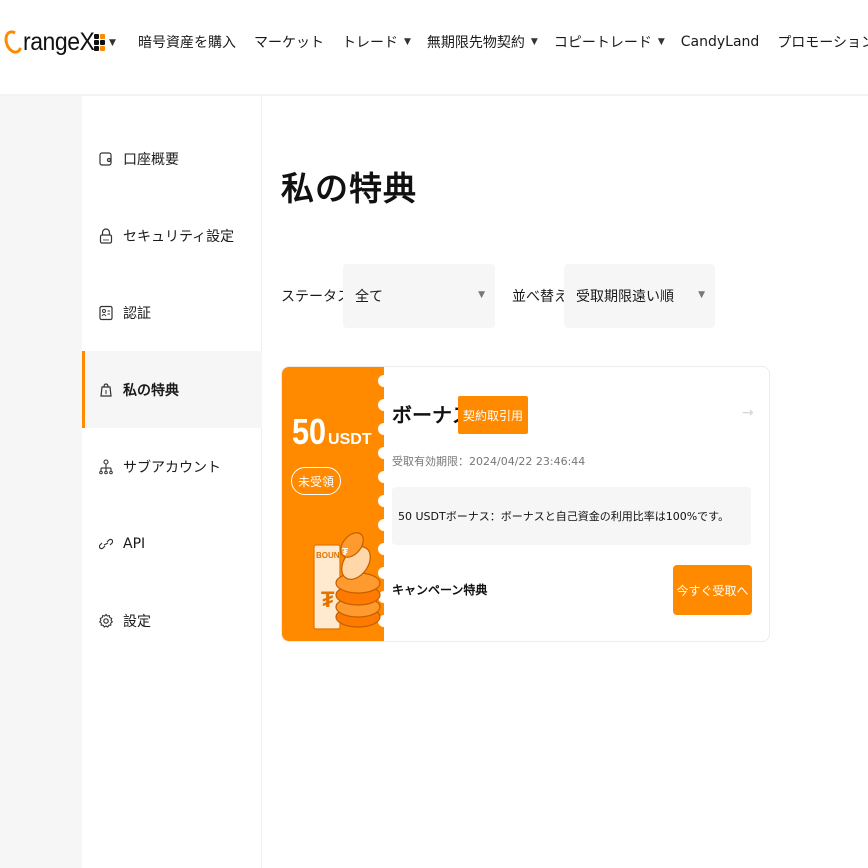 The image size is (868, 868). Describe the element at coordinates (172, 620) in the screenshot. I see `sidebar-item-settings: 設定` at that location.